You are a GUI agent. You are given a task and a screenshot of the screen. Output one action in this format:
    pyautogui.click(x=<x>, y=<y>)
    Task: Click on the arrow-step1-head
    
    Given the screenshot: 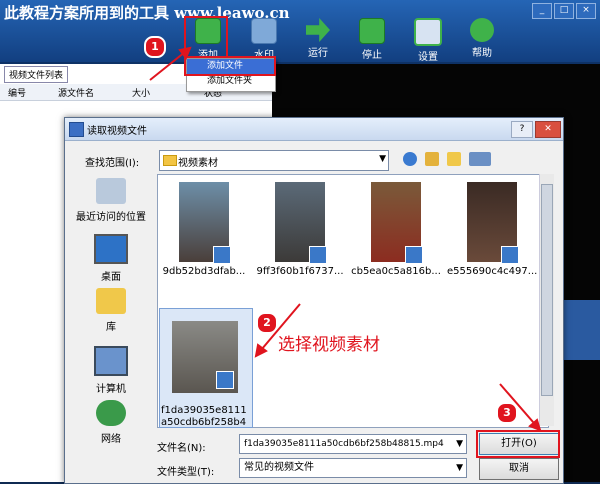 What is the action you would take?
    pyautogui.click(x=185, y=53)
    